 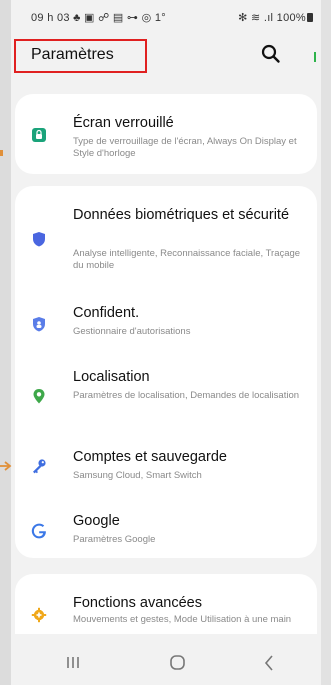 What do you see at coordinates (39, 466) in the screenshot?
I see `key-icon` at bounding box center [39, 466].